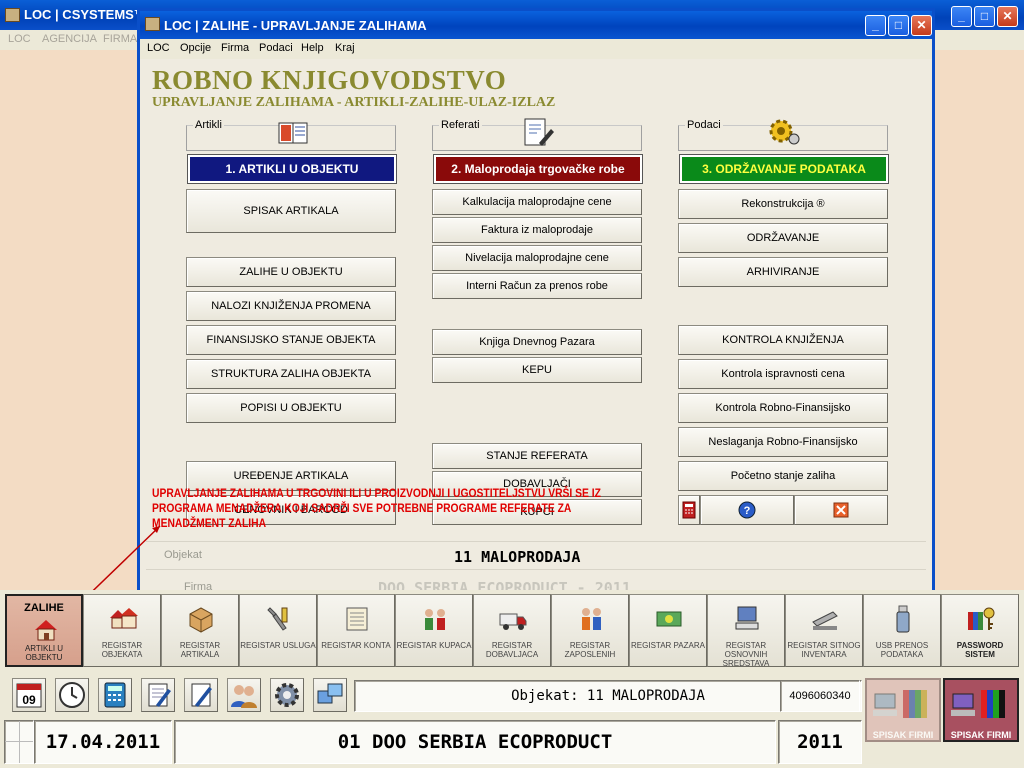 The image size is (1024, 768). Describe the element at coordinates (590, 630) in the screenshot. I see `toolbar-registar-zaposlenih: REGISTAR ZAPOSLENIH` at that location.